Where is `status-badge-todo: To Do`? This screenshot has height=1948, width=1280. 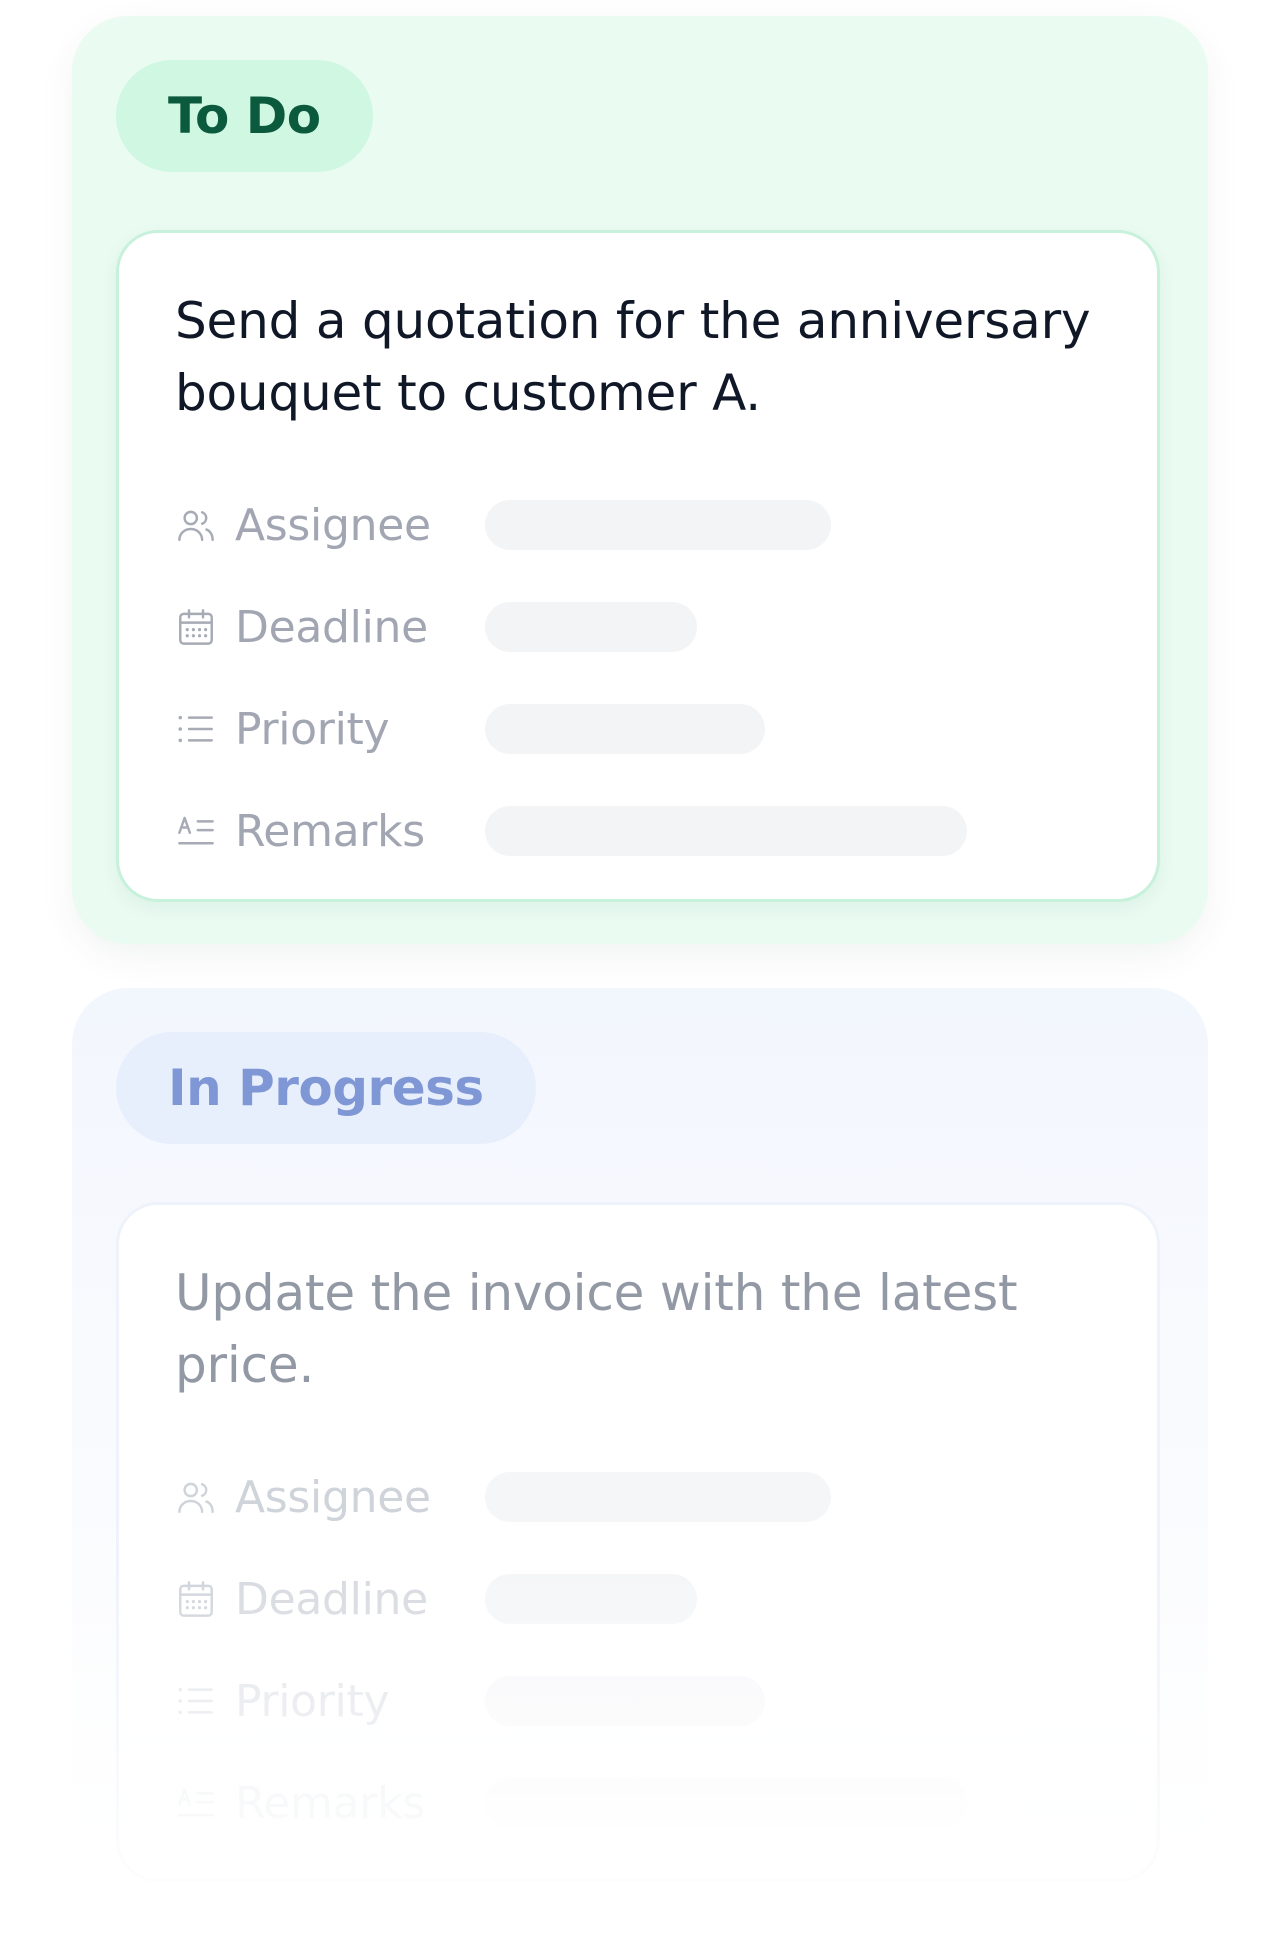
status-badge-todo: To Do is located at coordinates (244, 116).